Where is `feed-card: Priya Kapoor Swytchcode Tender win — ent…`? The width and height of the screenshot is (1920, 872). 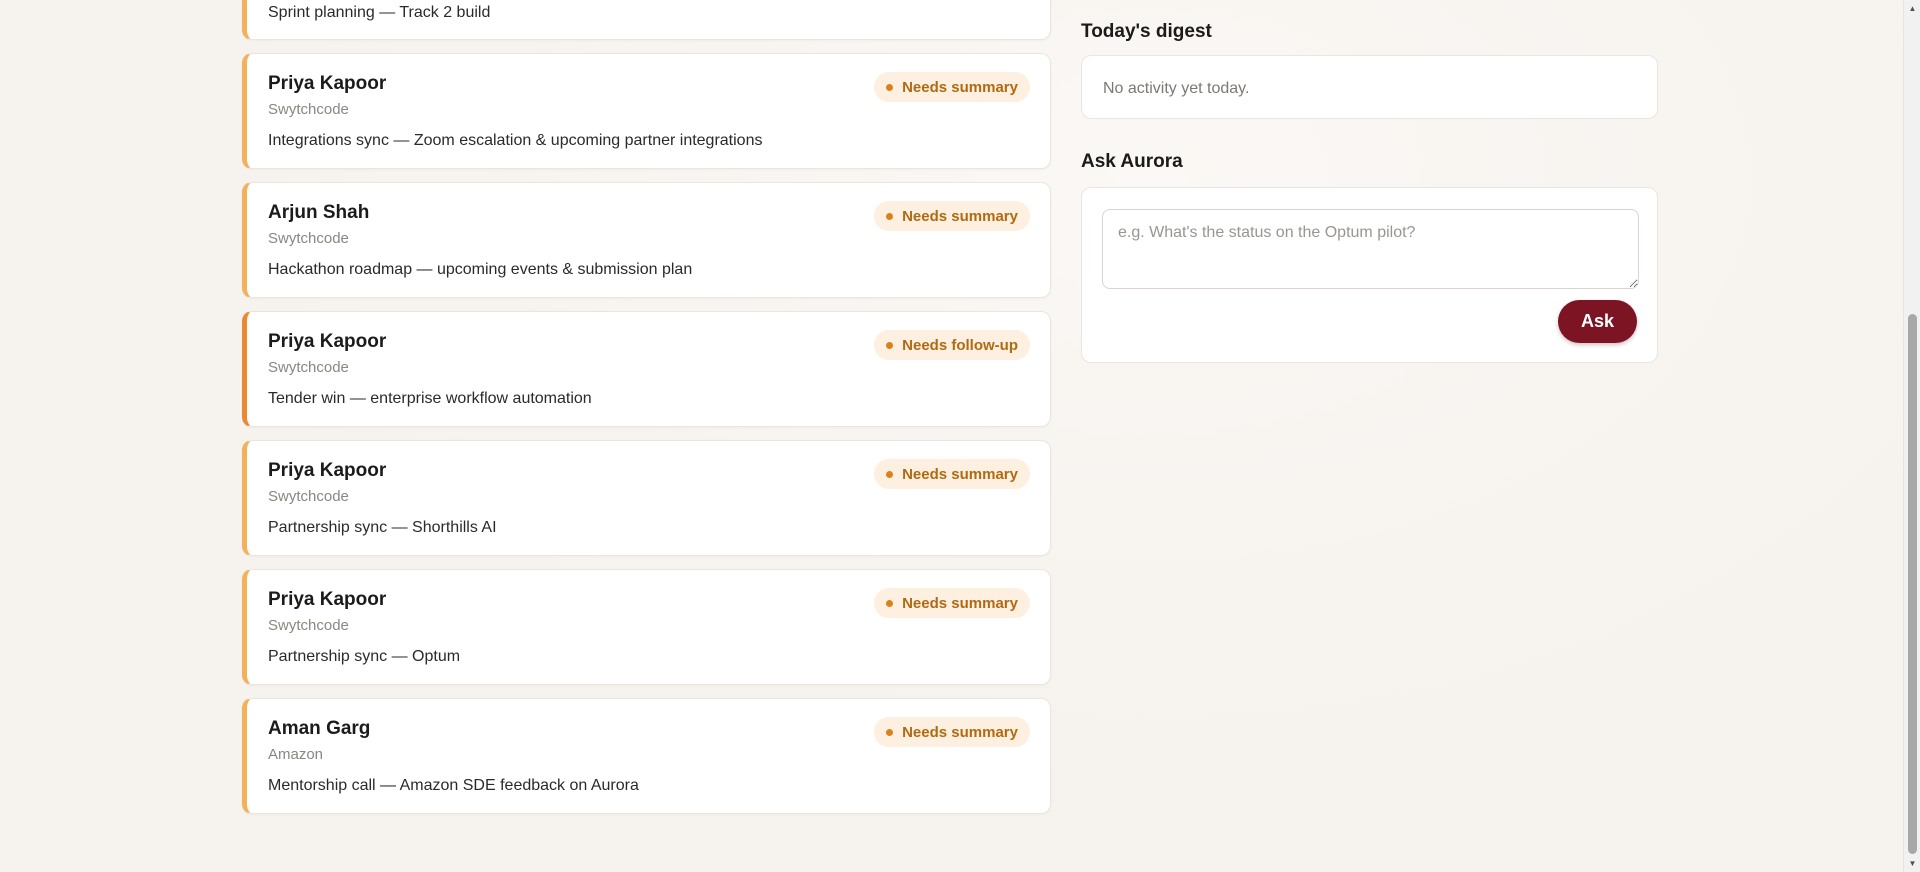 feed-card: Priya Kapoor Swytchcode Tender win — ent… is located at coordinates (646, 369).